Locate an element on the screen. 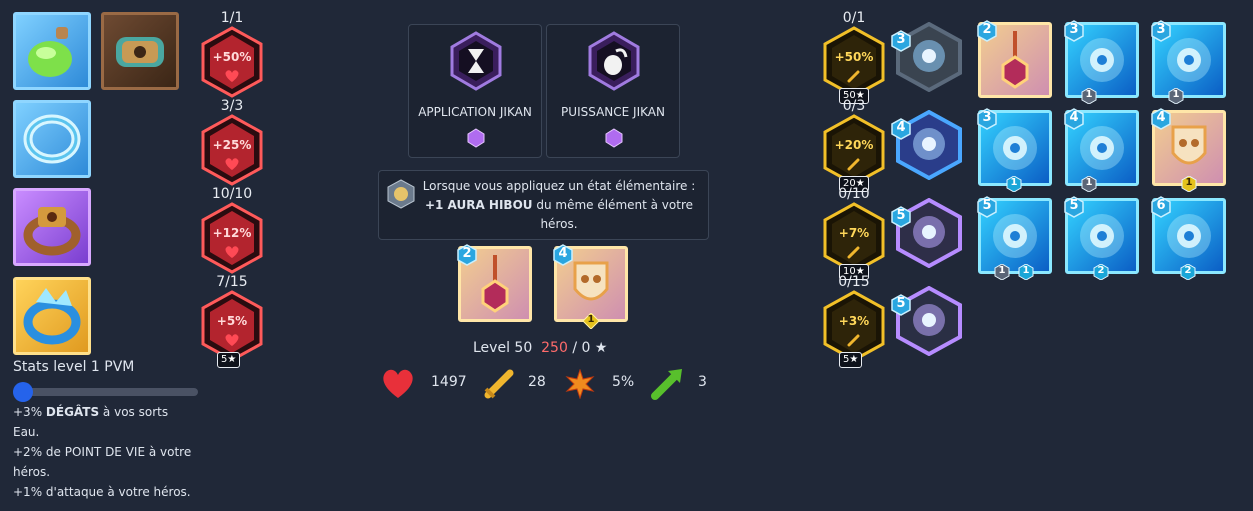 This screenshot has width=1253, height=511. bonus-count: 1/1 is located at coordinates (232, 18).